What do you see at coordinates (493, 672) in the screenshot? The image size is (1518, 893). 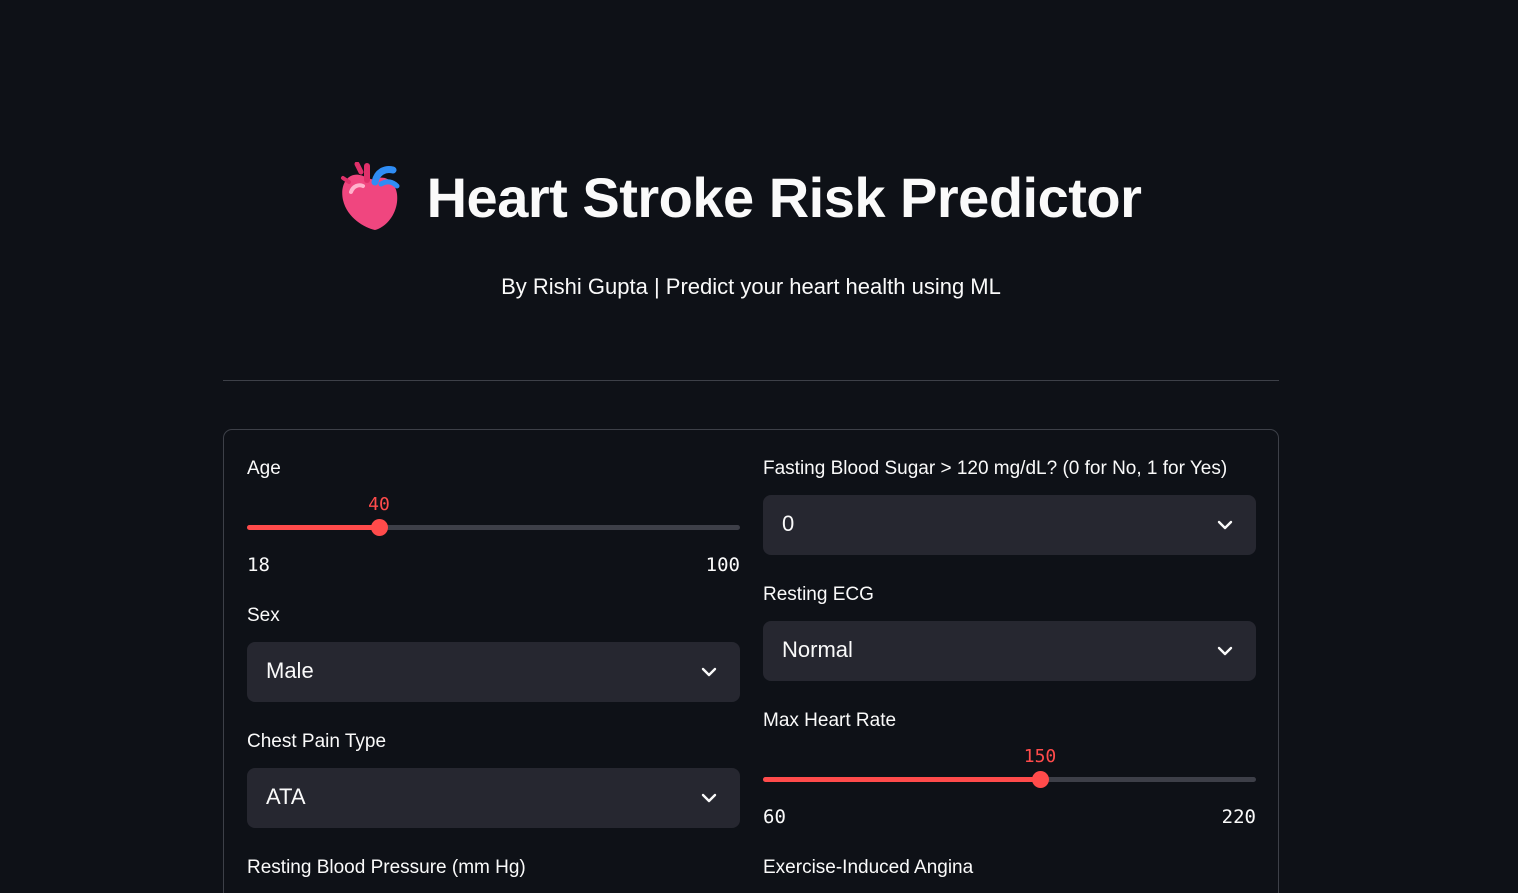 I see `sex-select: Male` at bounding box center [493, 672].